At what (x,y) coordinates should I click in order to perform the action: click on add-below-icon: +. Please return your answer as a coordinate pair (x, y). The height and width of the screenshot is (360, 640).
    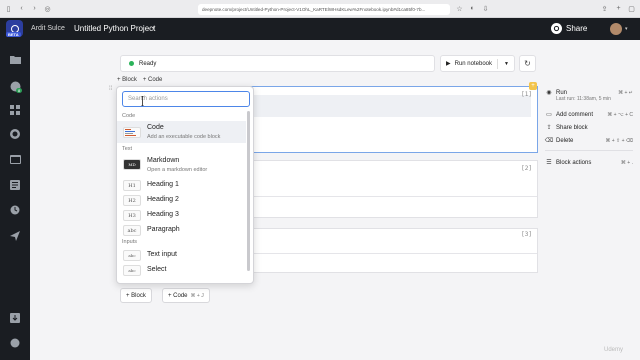
    Looking at the image, I should click on (533, 86).